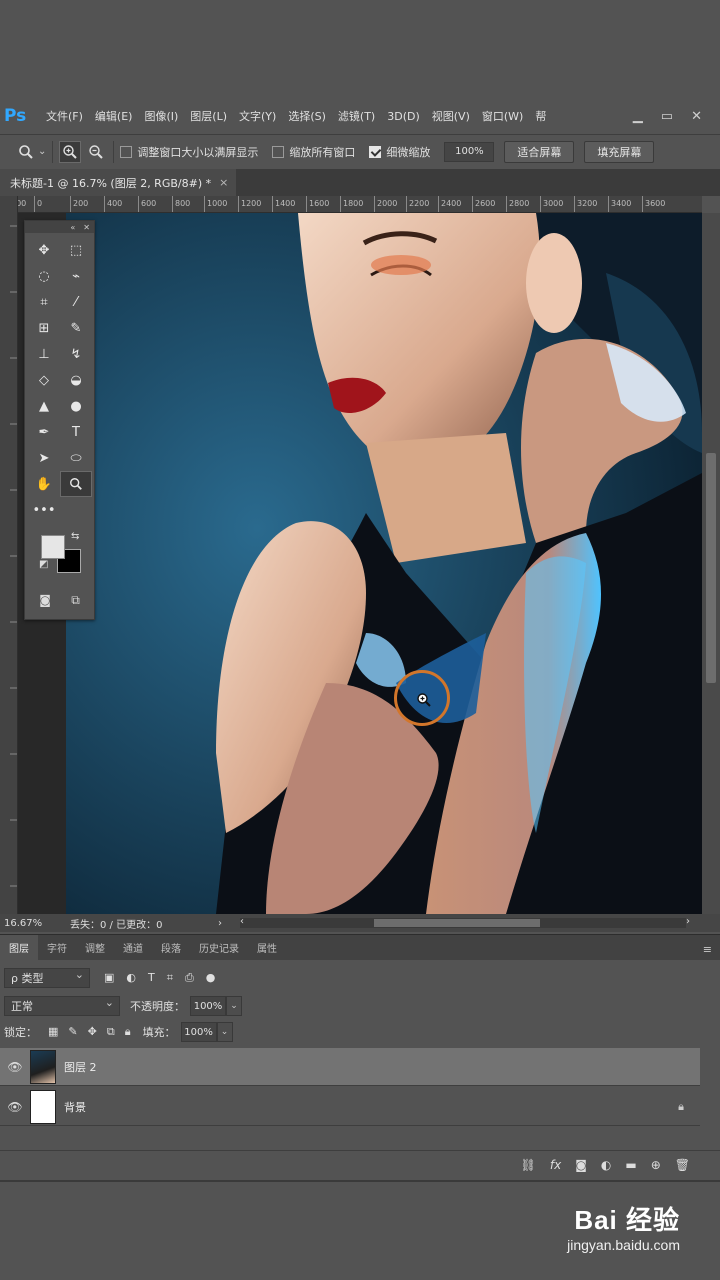 The height and width of the screenshot is (1280, 720). Describe the element at coordinates (72, 227) in the screenshot. I see `collapse-icon: «` at that location.